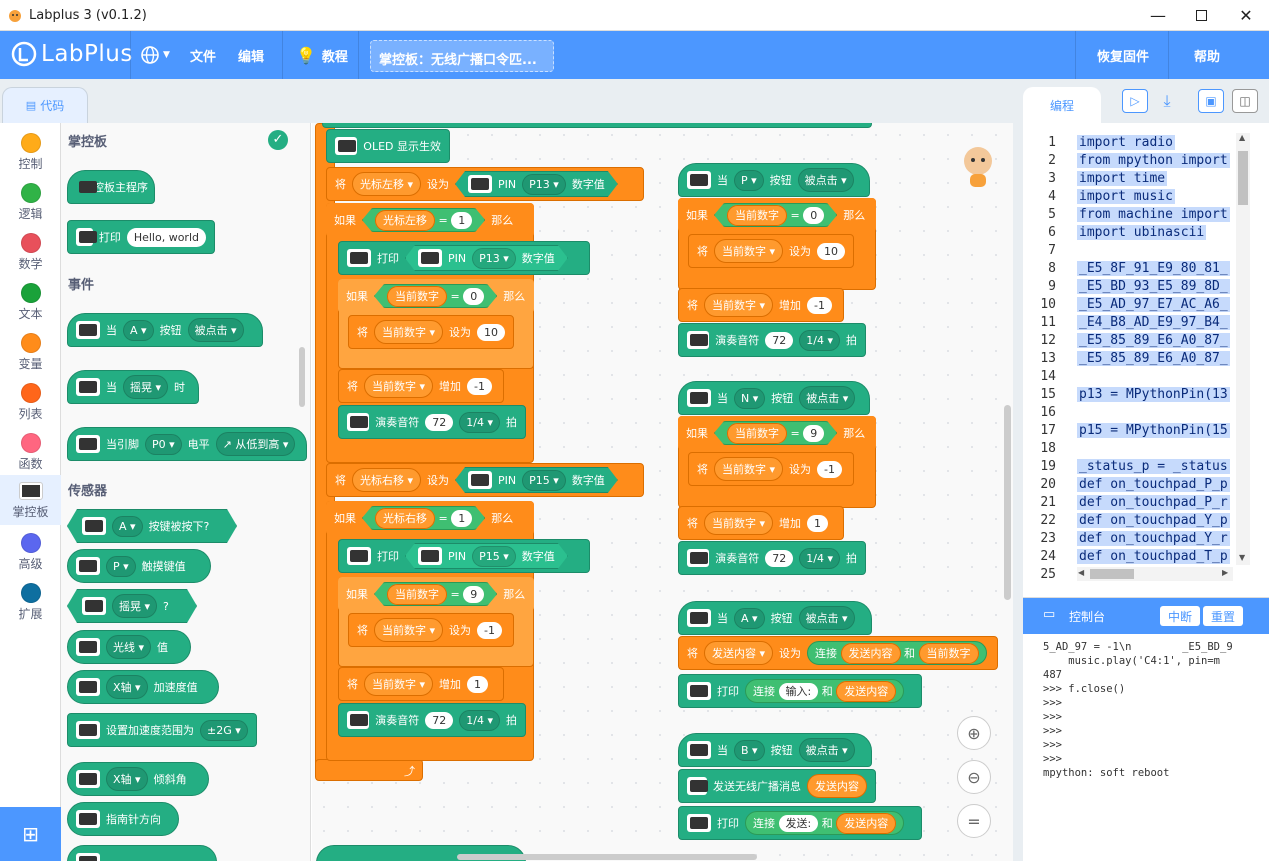  Describe the element at coordinates (1153, 502) in the screenshot. I see `code-text: def on_touchpad_P_r` at that location.